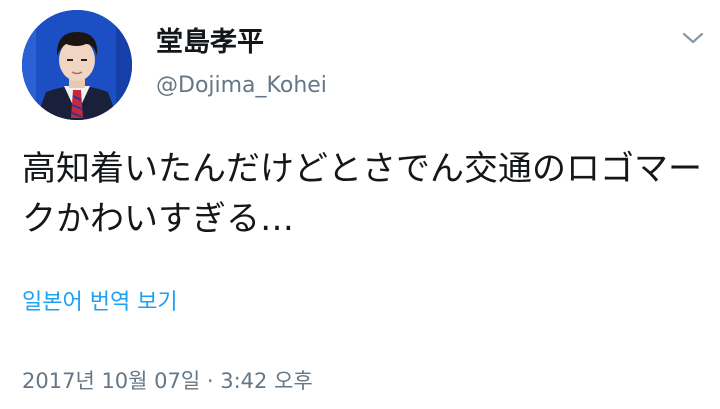 Image resolution: width=720 pixels, height=409 pixels. I want to click on translate-tweet-link: 일본어 번역 보기, so click(100, 303).